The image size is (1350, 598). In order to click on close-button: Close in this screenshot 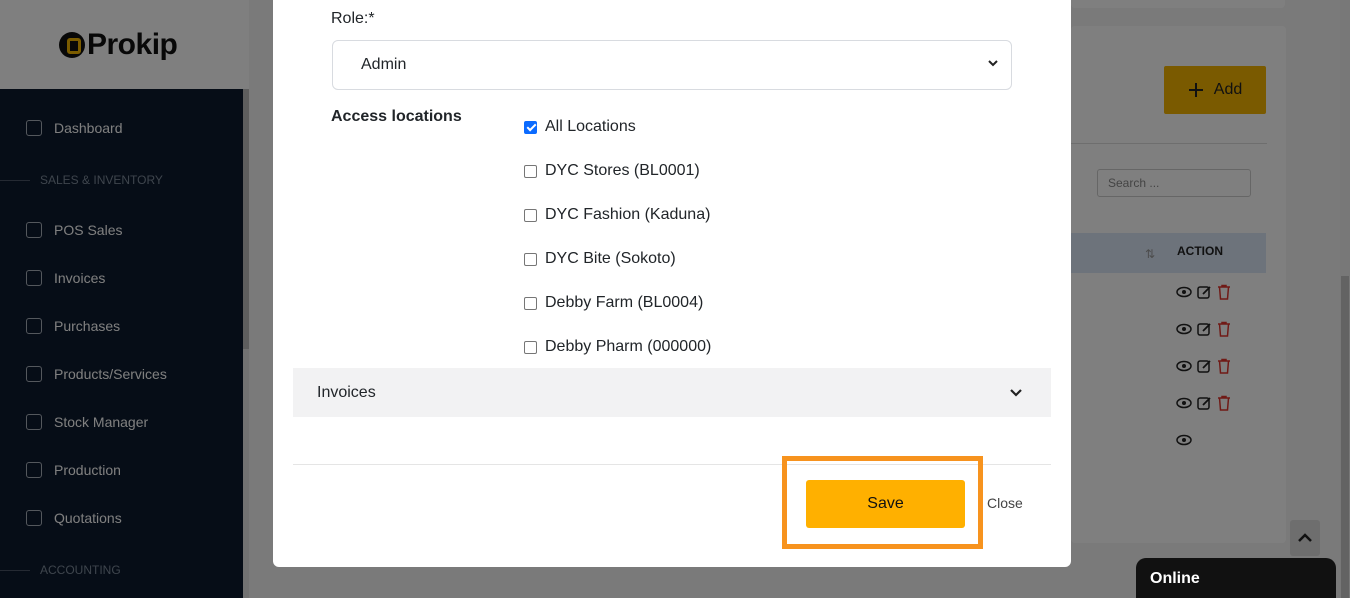, I will do `click(1005, 503)`.